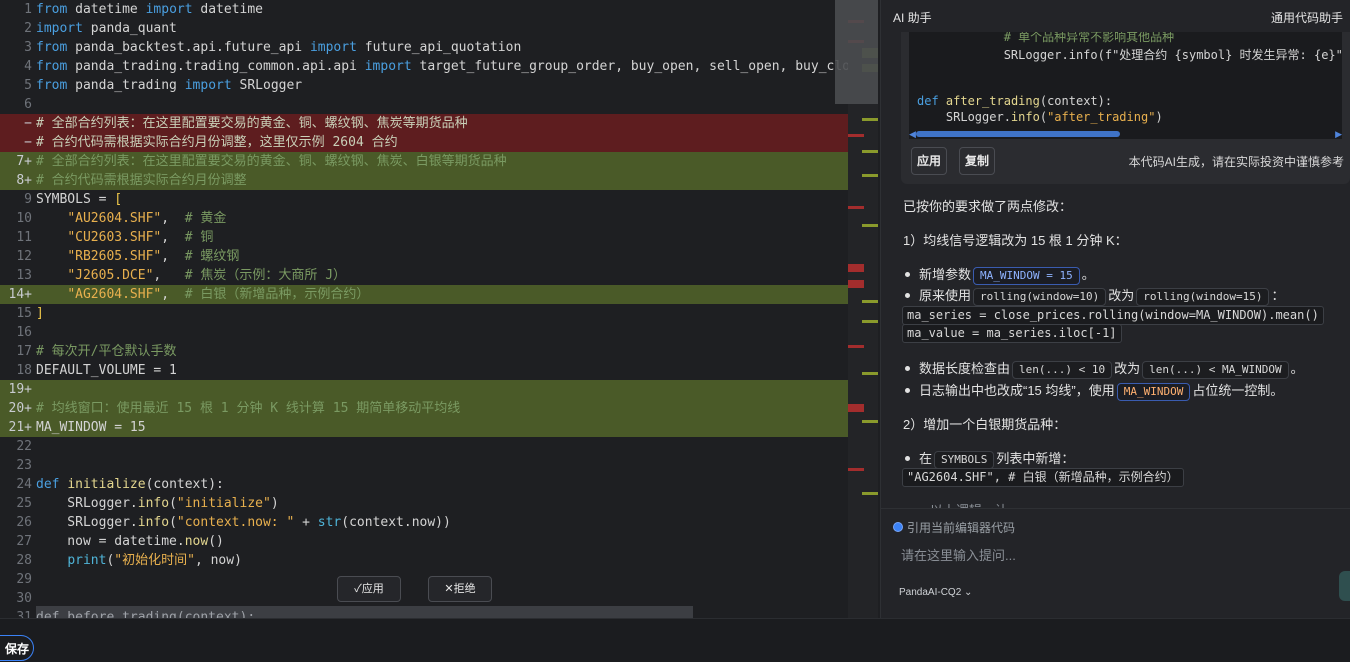 Image resolution: width=1350 pixels, height=662 pixels. I want to click on bottom-toolbar: 保存, so click(675, 640).